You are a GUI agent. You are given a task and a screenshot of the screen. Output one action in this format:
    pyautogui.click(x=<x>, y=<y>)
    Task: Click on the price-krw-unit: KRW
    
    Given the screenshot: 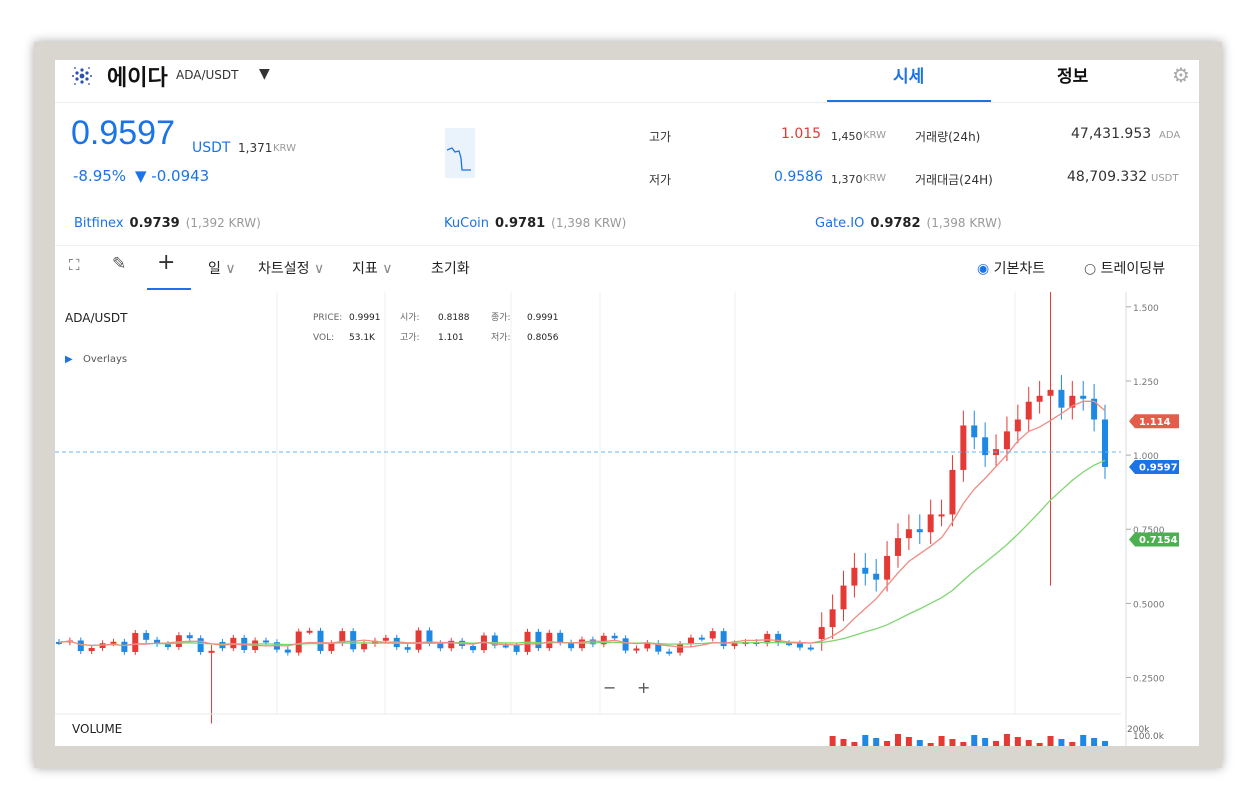 What is the action you would take?
    pyautogui.click(x=284, y=148)
    